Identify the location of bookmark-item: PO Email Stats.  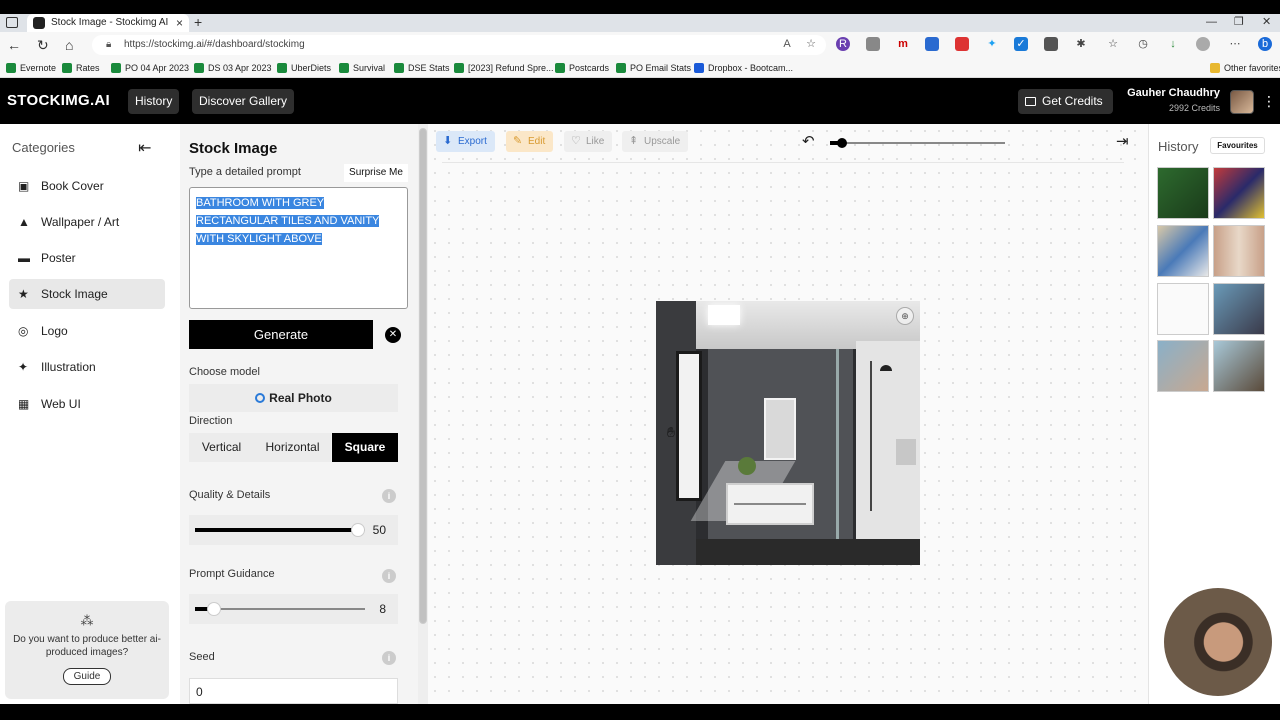
(653, 68).